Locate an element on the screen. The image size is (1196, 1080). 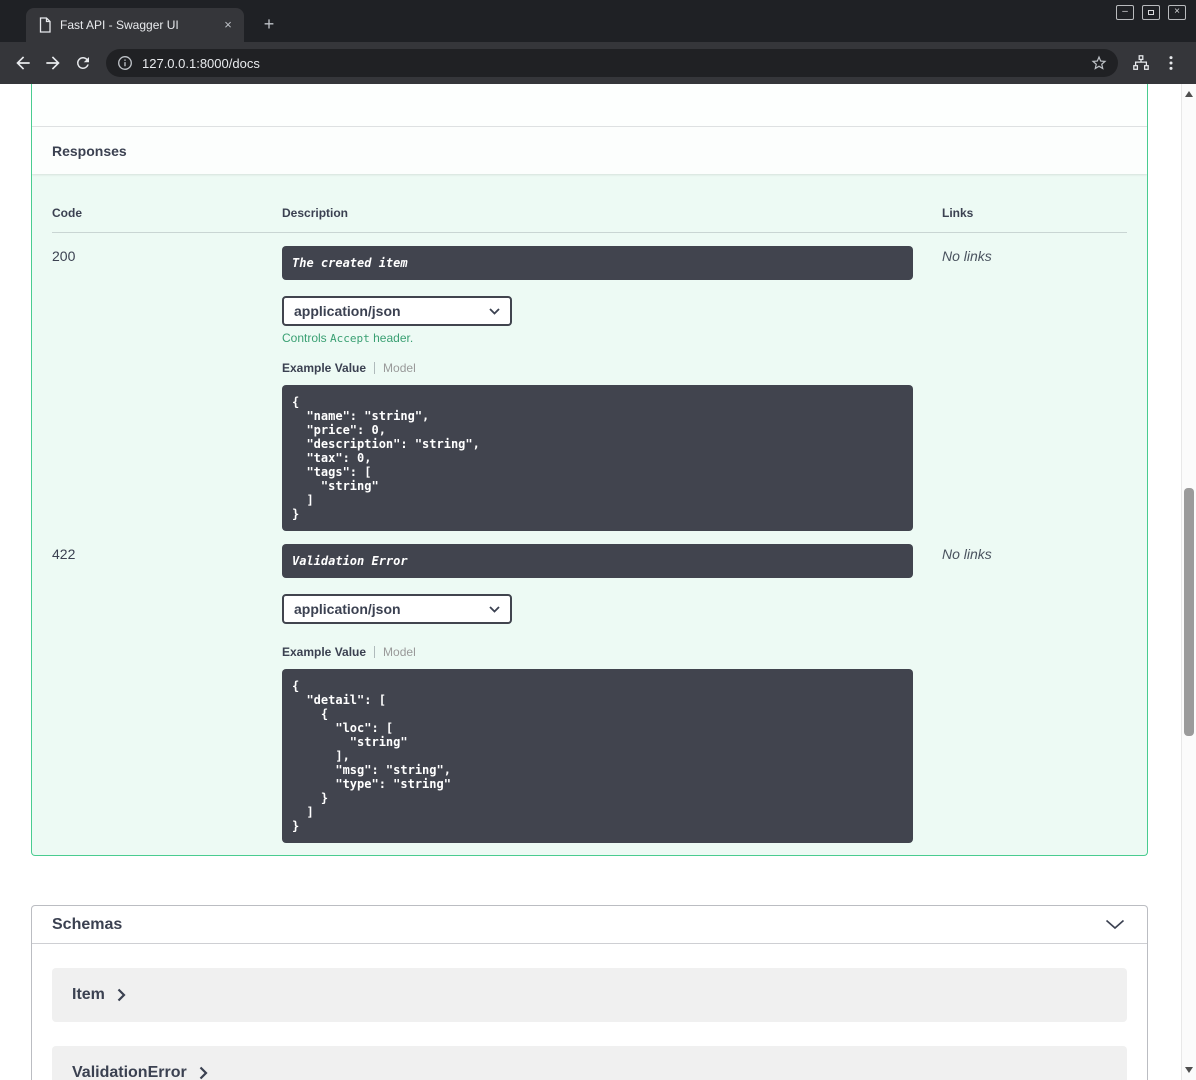
browser-menu-button is located at coordinates (1171, 63).